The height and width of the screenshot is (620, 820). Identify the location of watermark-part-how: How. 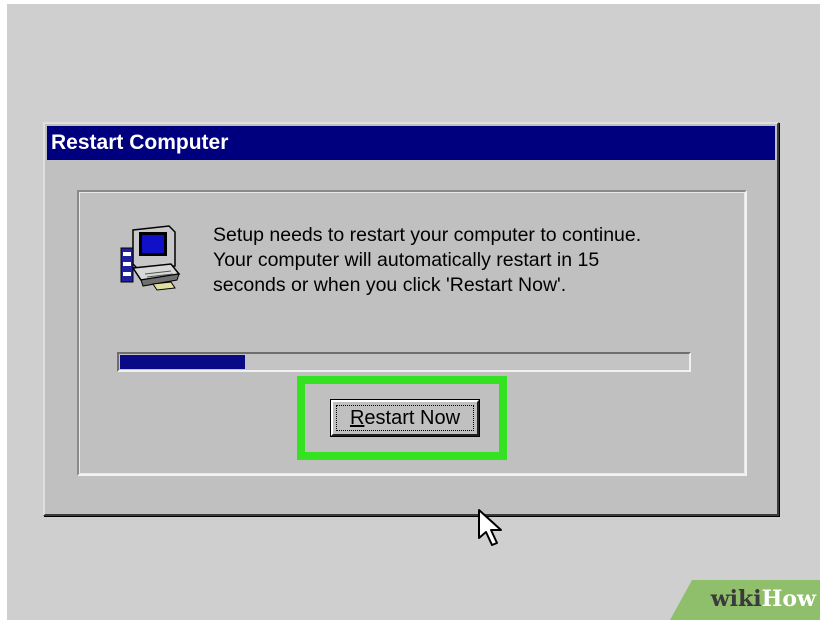
(788, 599).